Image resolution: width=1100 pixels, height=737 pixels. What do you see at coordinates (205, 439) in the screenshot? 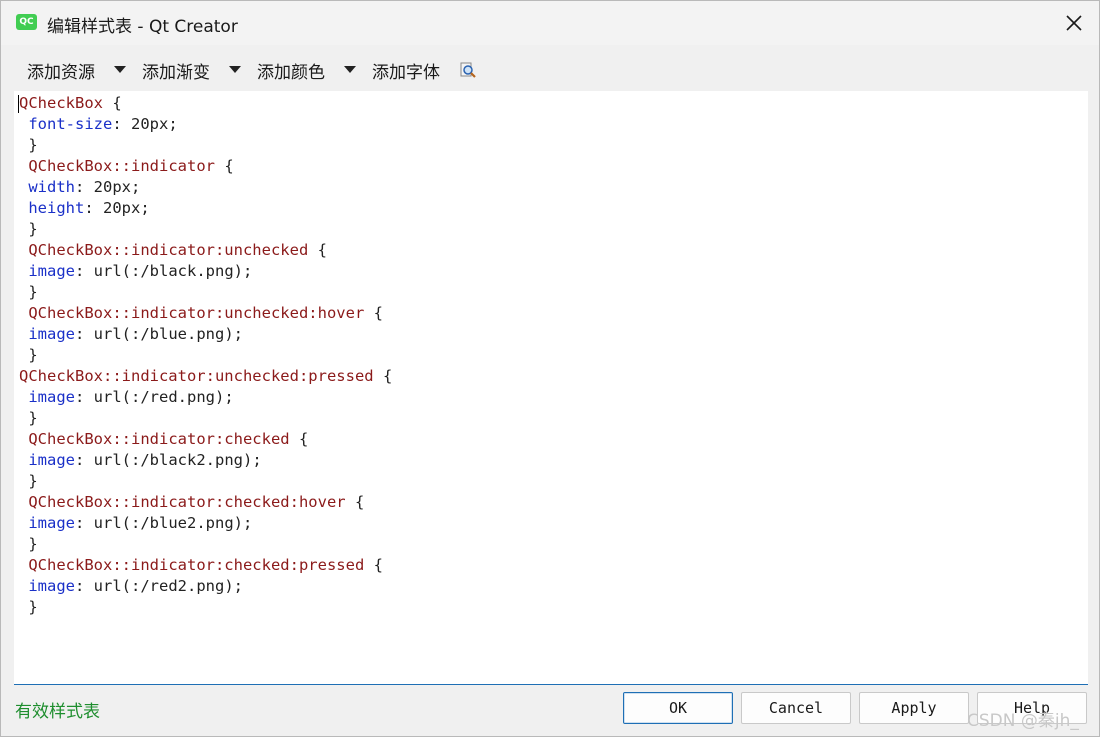
I see `code-line: QCheckBox::indicator:checked {` at bounding box center [205, 439].